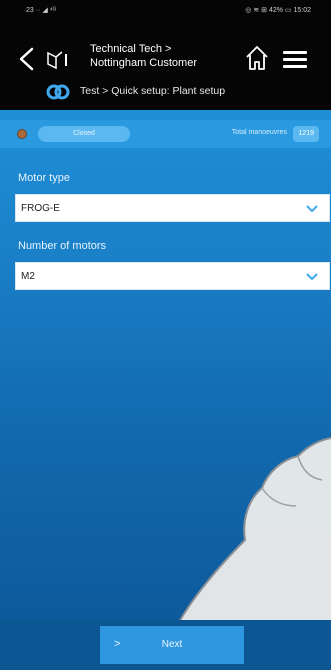  I want to click on menu-button, so click(295, 60).